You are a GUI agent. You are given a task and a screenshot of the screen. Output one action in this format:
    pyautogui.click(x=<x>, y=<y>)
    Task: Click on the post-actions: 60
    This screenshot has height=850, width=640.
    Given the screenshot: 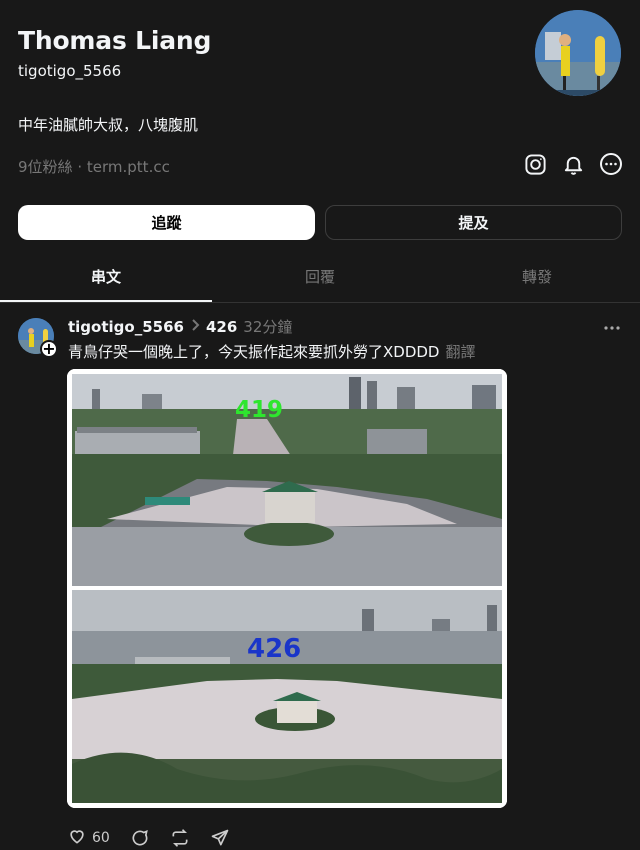 What is the action you would take?
    pyautogui.click(x=148, y=838)
    